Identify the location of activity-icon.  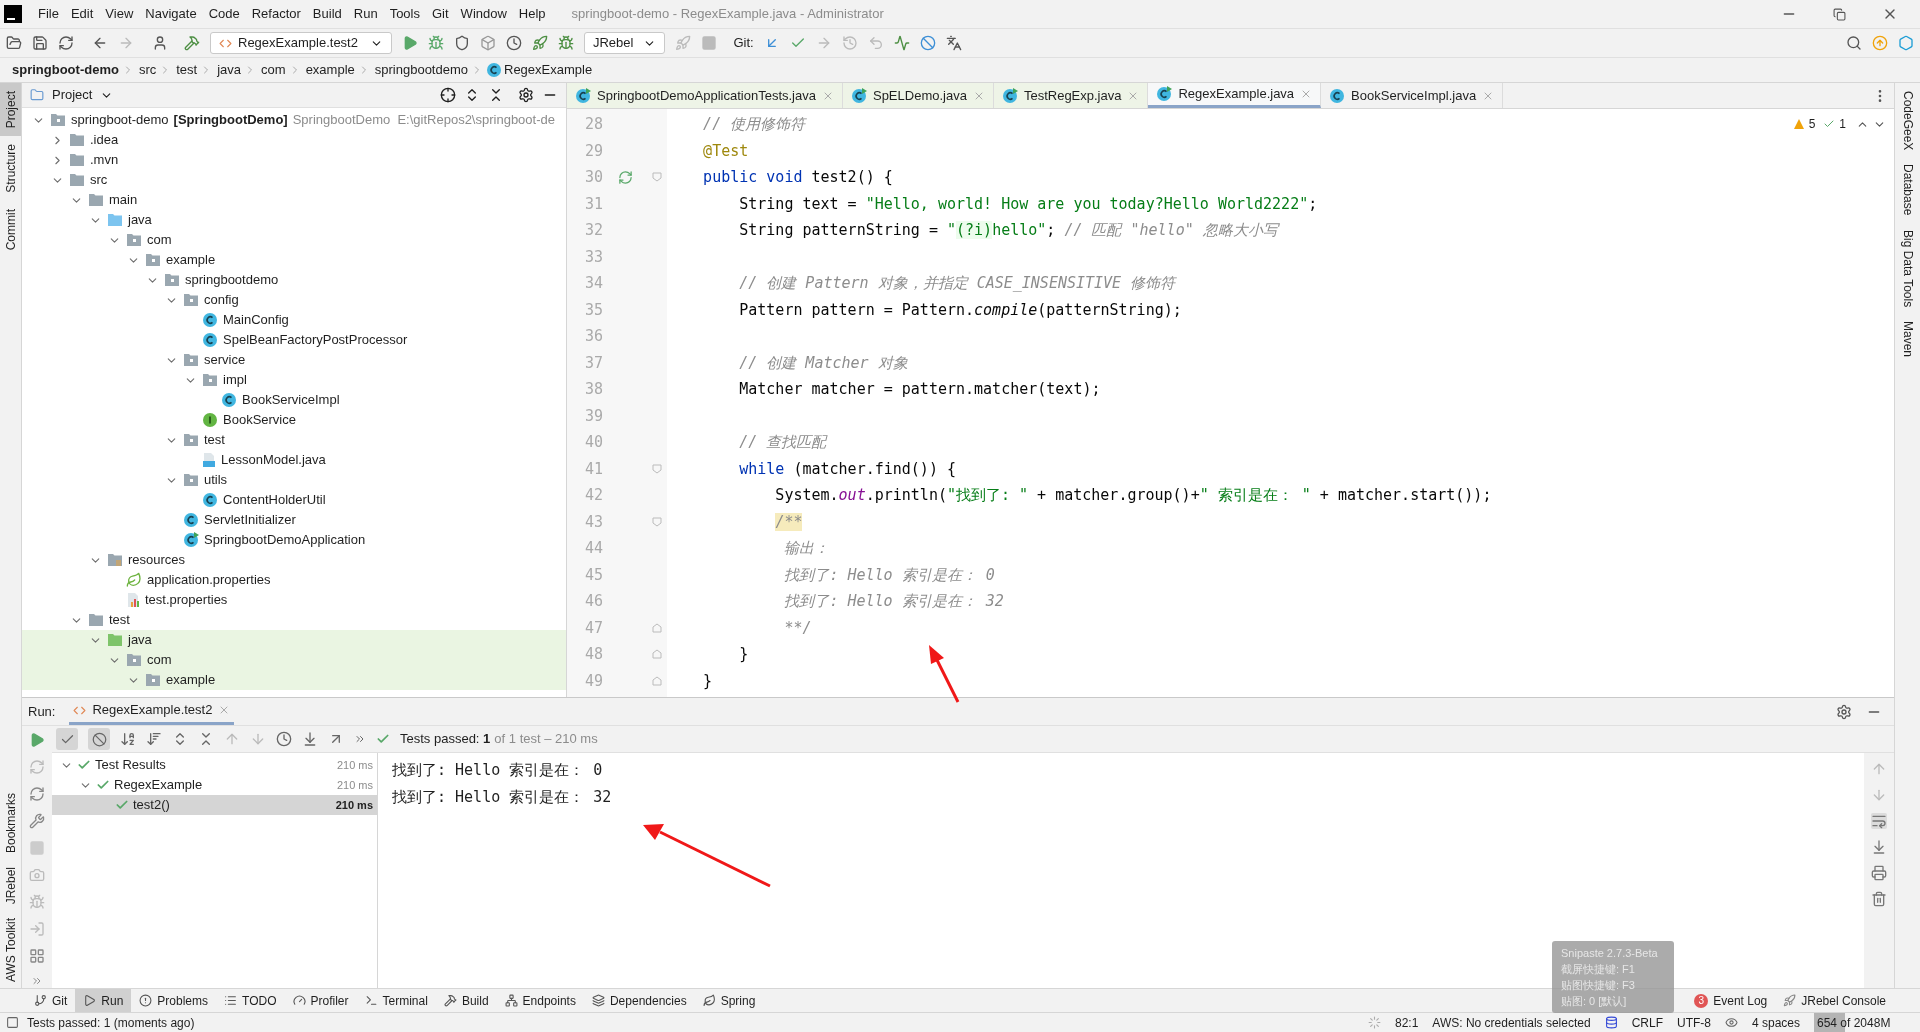
(901, 43).